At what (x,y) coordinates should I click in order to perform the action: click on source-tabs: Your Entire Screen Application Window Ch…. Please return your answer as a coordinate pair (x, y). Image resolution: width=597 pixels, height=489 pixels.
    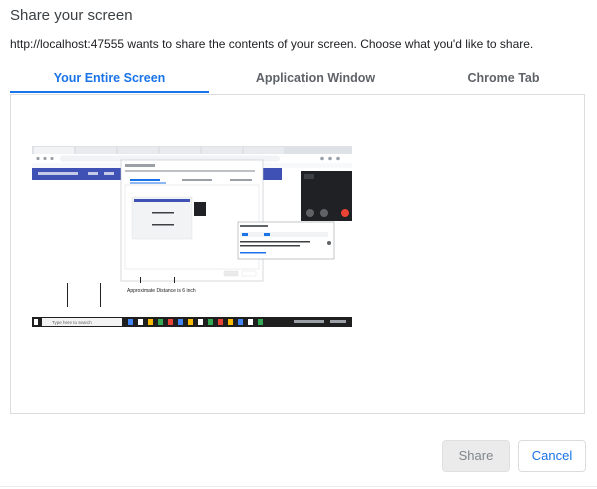
    Looking at the image, I should click on (298, 80).